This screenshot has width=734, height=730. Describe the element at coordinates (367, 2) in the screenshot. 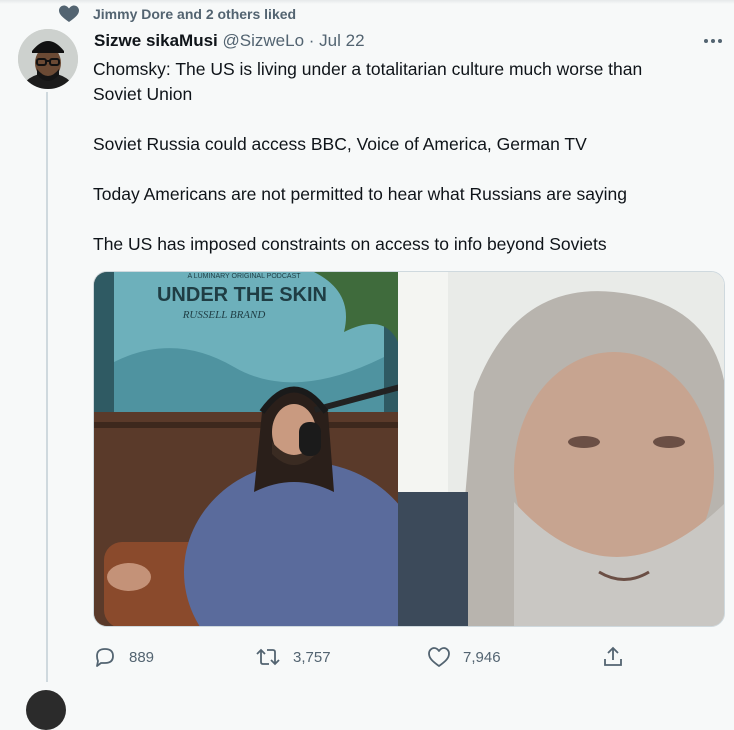

I see `top-edge` at that location.